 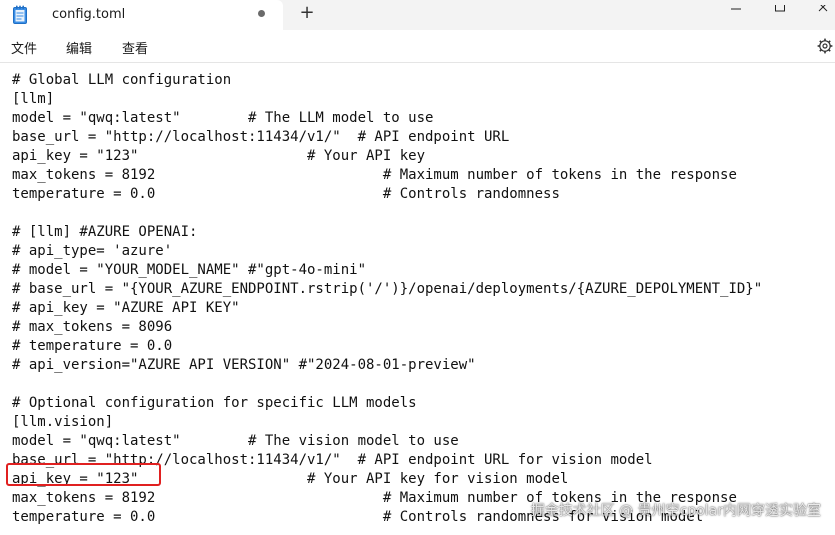 I want to click on unsaved-dot-icon, so click(x=261, y=13).